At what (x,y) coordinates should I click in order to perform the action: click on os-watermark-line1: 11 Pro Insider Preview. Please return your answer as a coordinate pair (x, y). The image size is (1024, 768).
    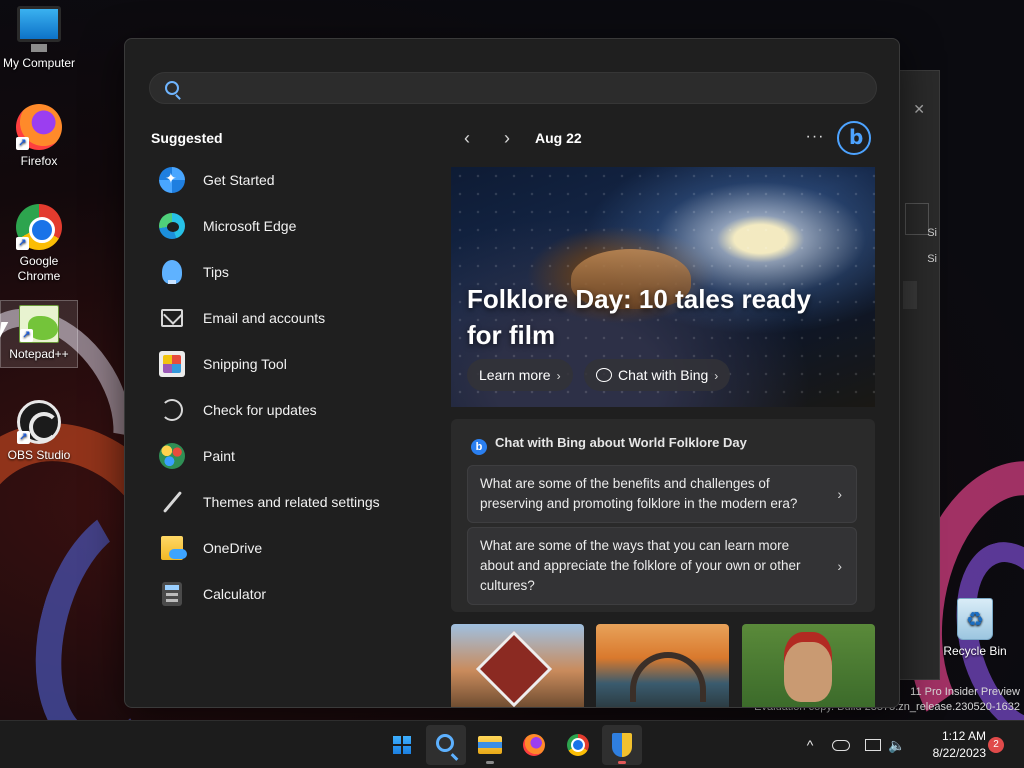
    Looking at the image, I should click on (965, 692).